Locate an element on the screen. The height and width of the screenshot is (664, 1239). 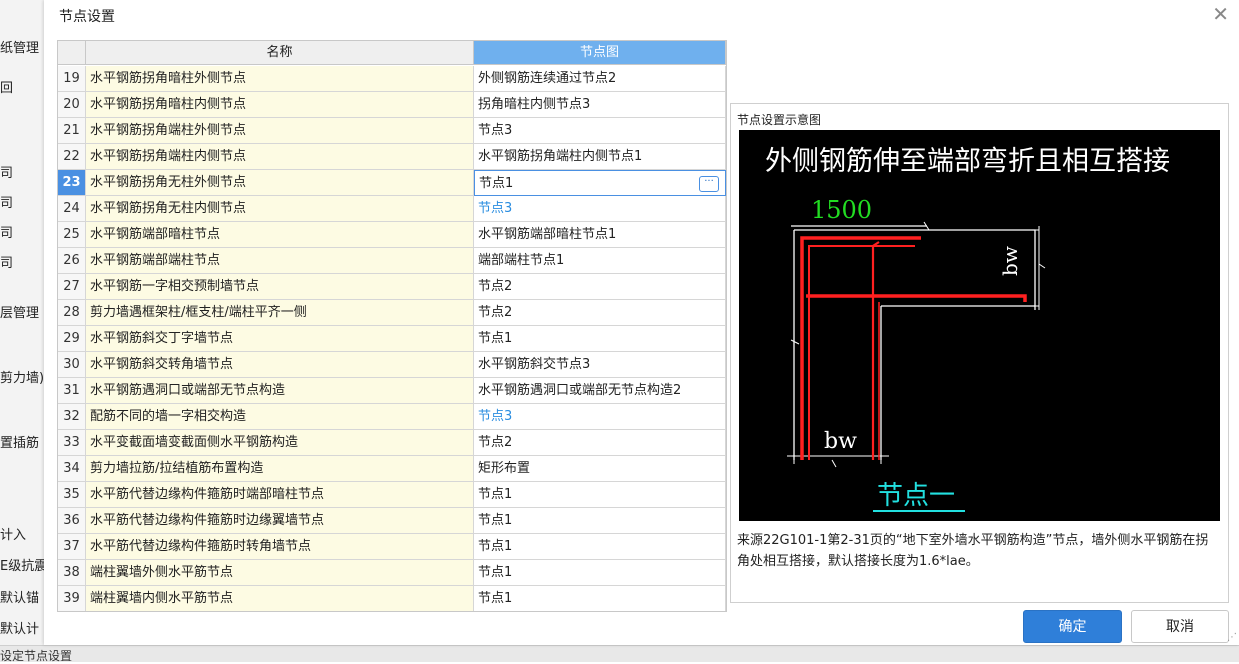
cancel-button: 取消 is located at coordinates (1180, 626).